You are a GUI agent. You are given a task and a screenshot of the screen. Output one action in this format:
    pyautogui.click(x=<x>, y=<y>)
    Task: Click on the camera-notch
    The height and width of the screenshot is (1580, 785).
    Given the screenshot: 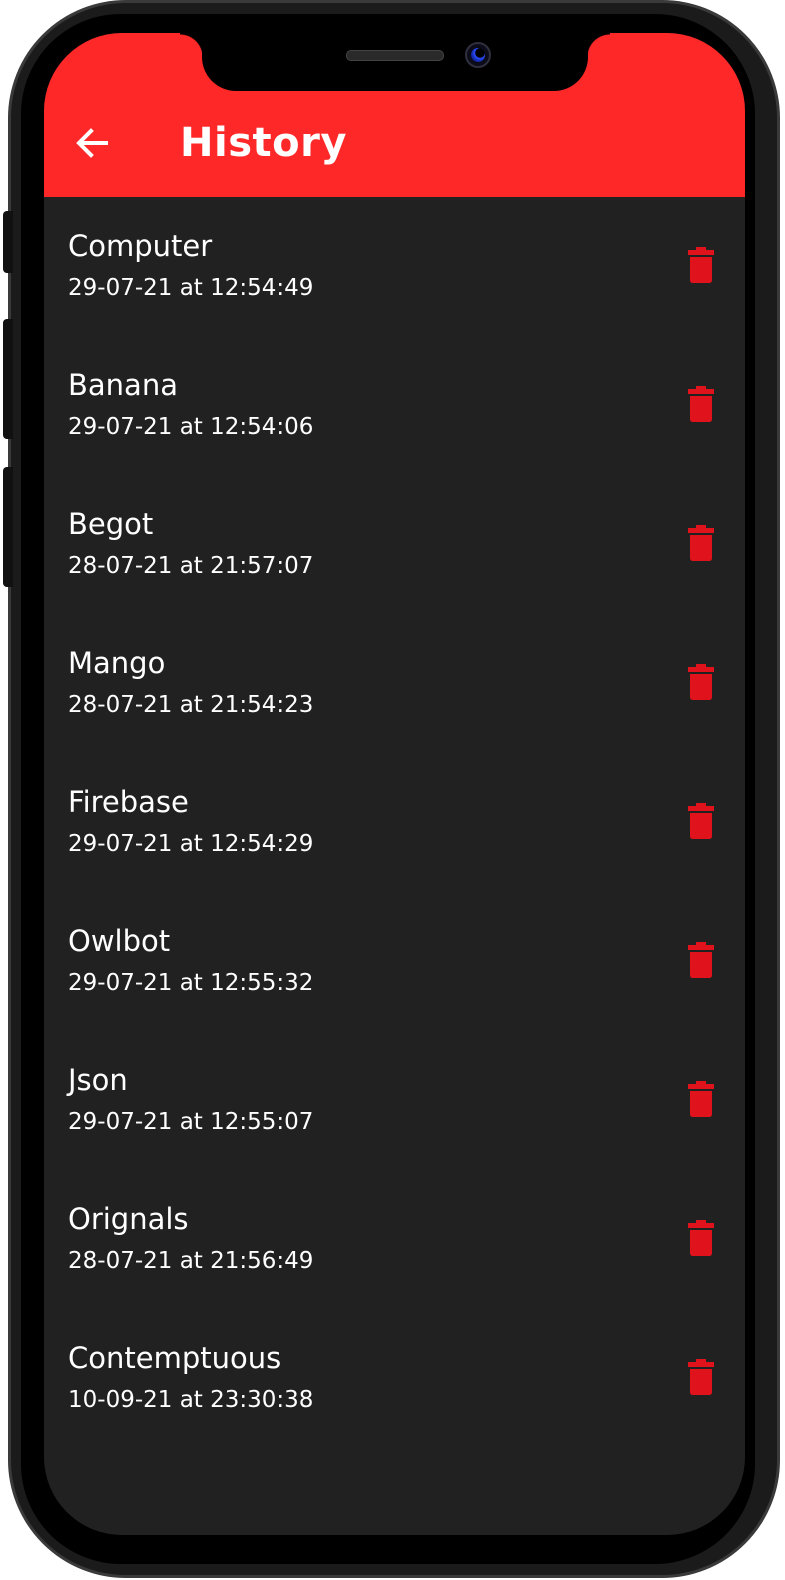 What is the action you would take?
    pyautogui.click(x=395, y=62)
    